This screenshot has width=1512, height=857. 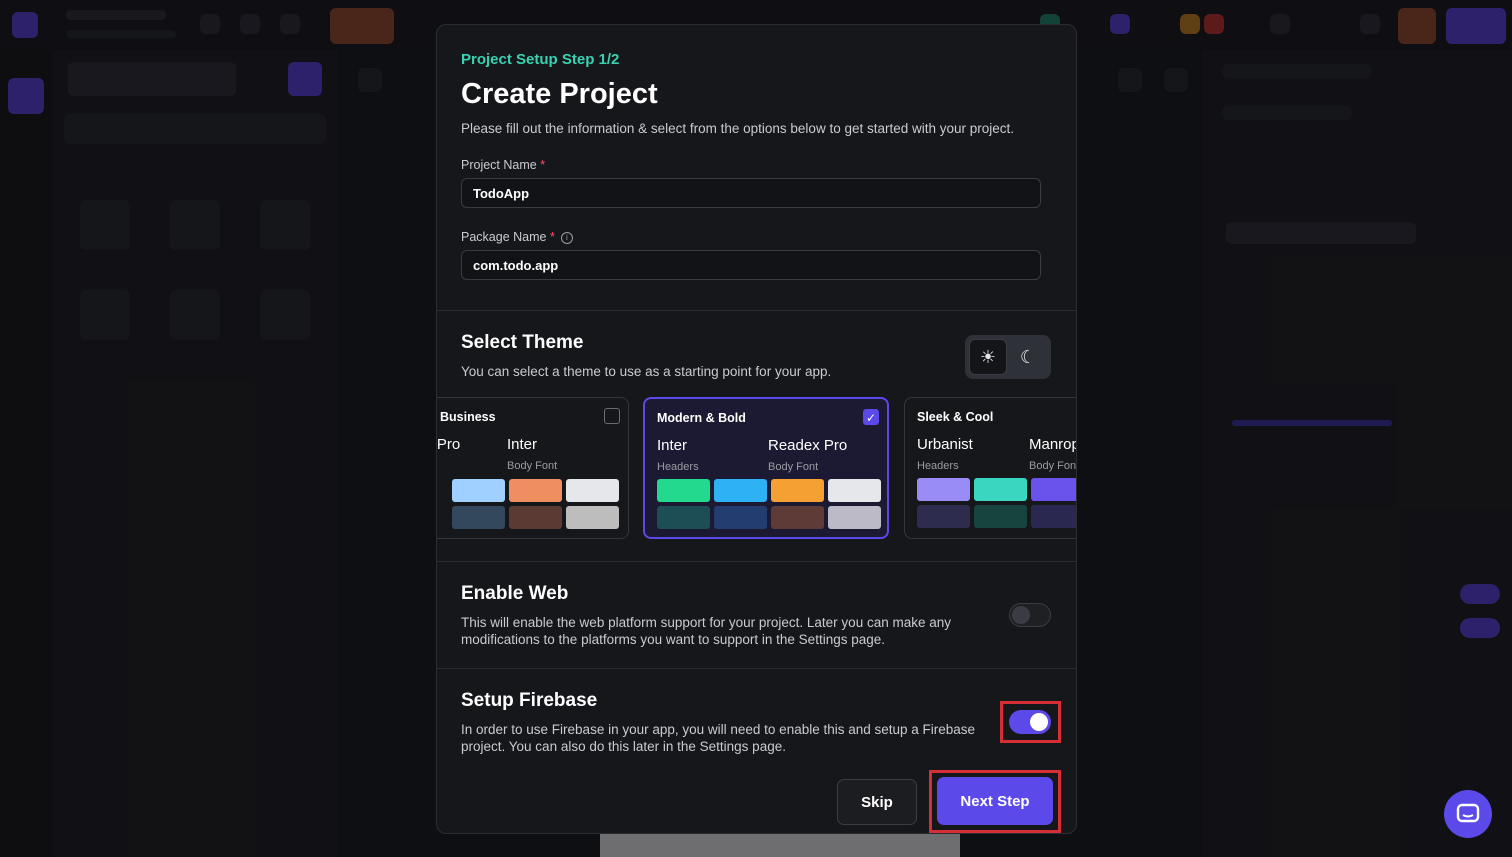 What do you see at coordinates (1008, 357) in the screenshot?
I see `theme-mode-toggle: ☀ ☾` at bounding box center [1008, 357].